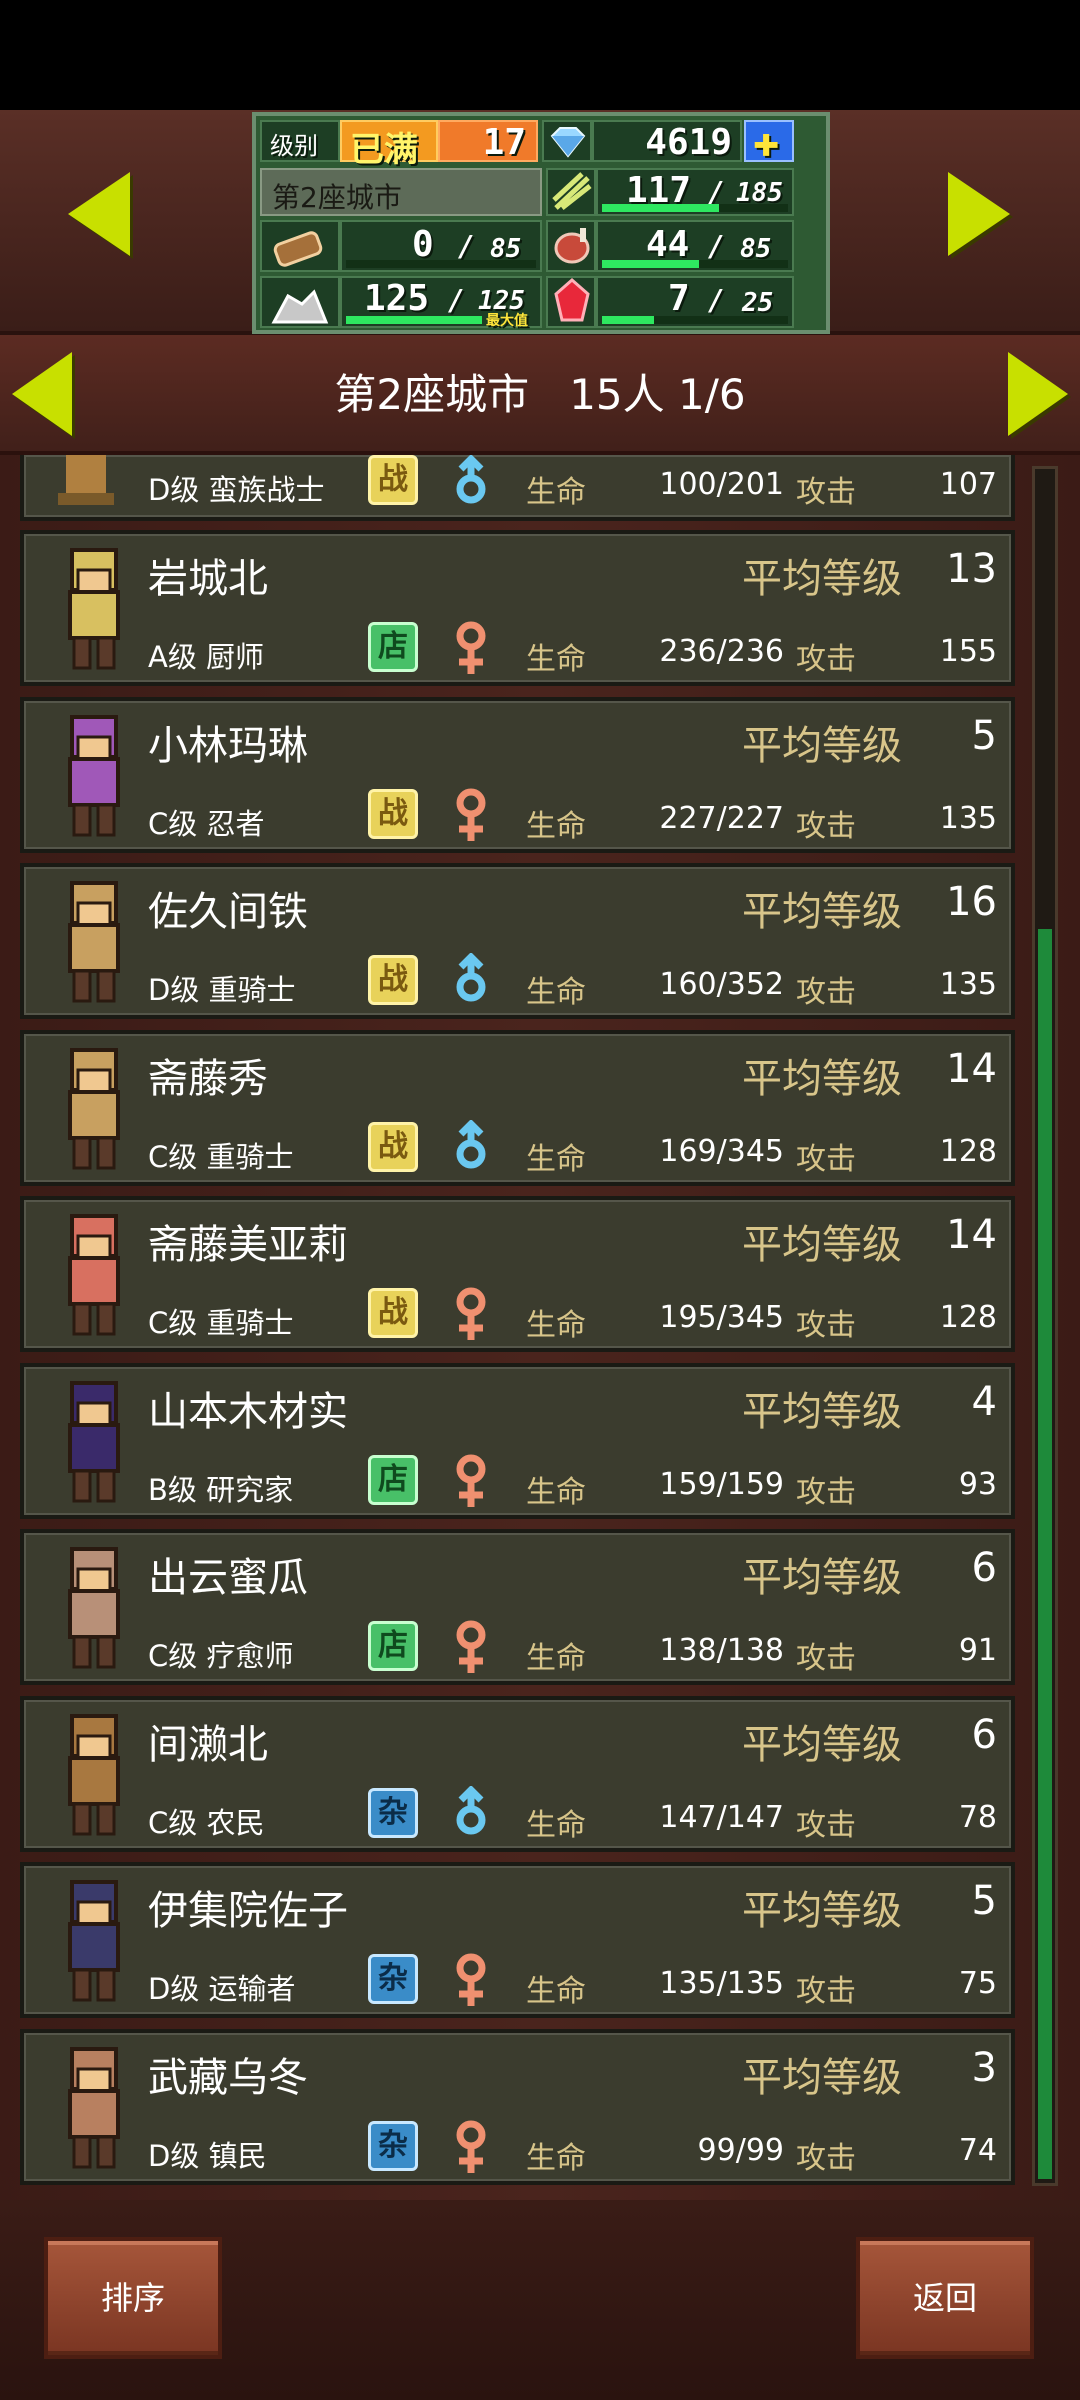 The height and width of the screenshot is (2400, 1080). Describe the element at coordinates (740, 2150) in the screenshot. I see `hp-value: 99/99` at that location.